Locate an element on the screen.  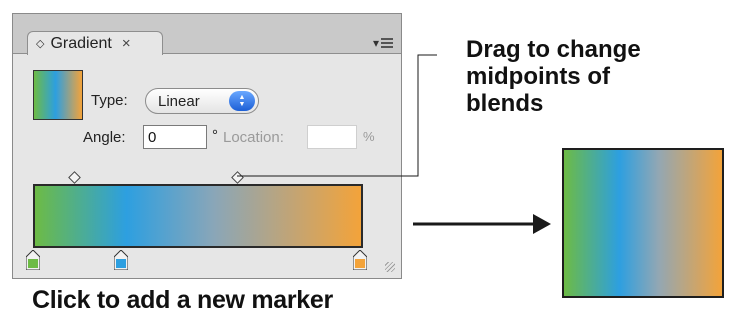
midpoint-callout-line-1: Drag to change is located at coordinates (553, 49).